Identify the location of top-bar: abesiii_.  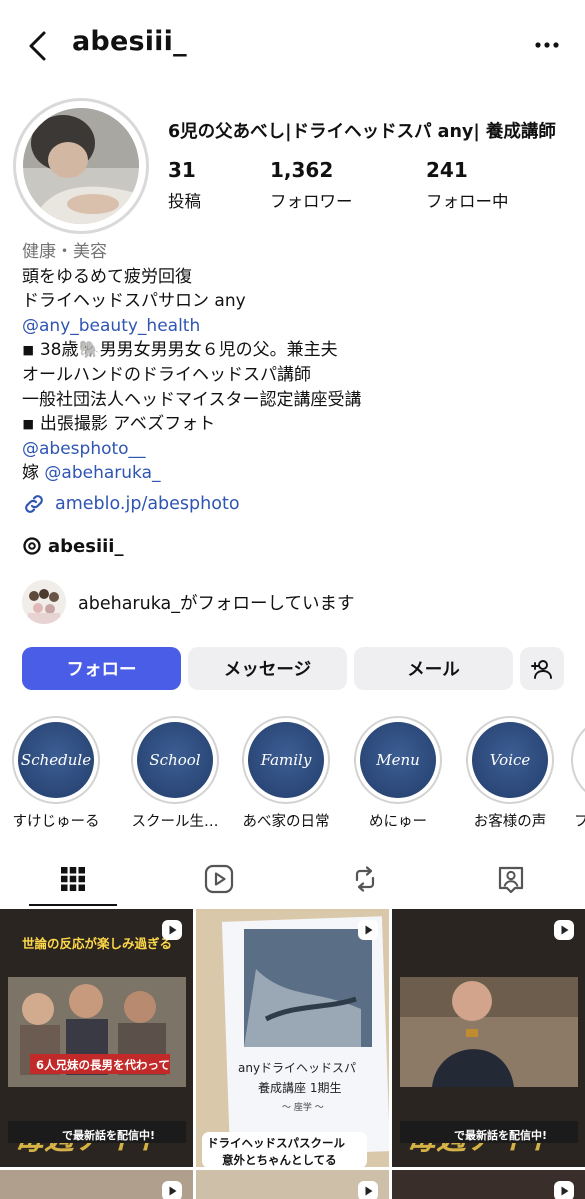
(292, 46).